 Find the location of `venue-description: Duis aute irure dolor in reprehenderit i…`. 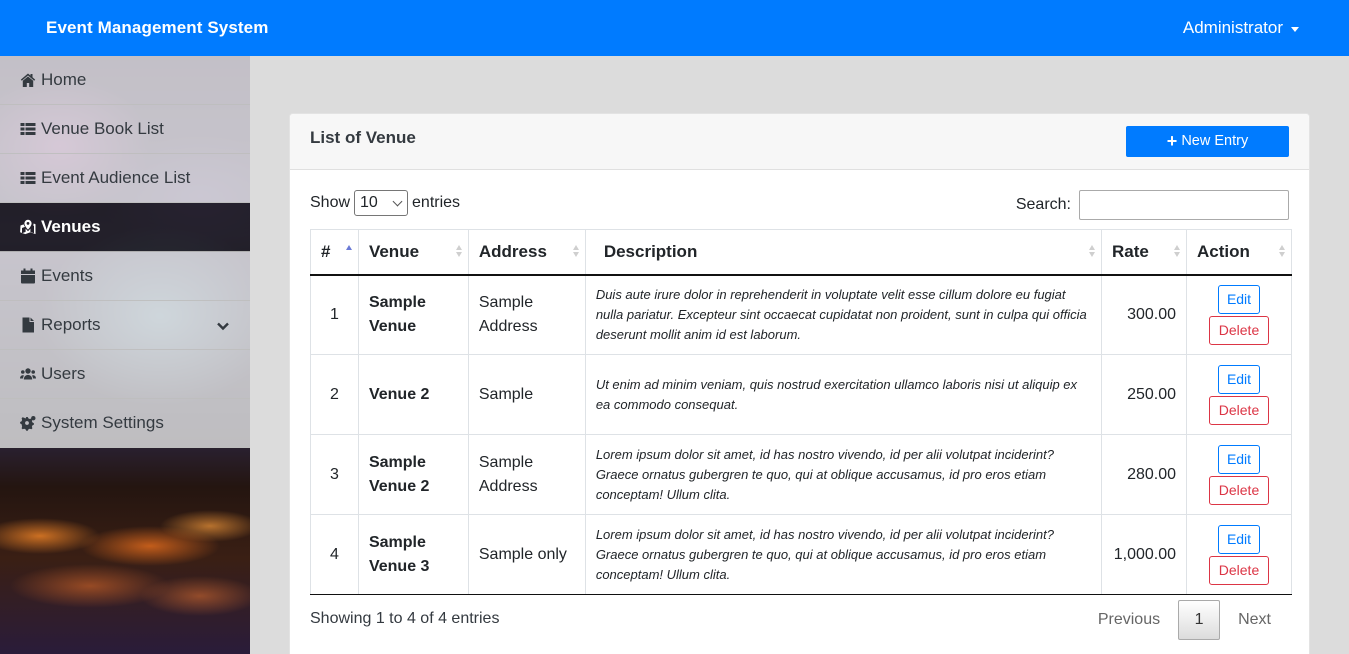

venue-description: Duis aute irure dolor in reprehenderit i… is located at coordinates (843, 314).